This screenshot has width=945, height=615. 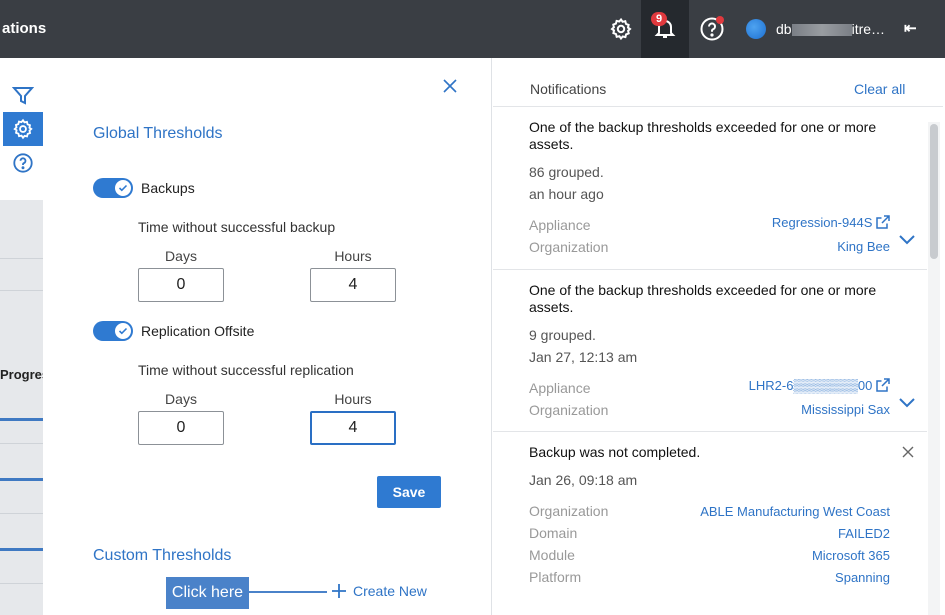 What do you see at coordinates (409, 492) in the screenshot?
I see `save-button: Save` at bounding box center [409, 492].